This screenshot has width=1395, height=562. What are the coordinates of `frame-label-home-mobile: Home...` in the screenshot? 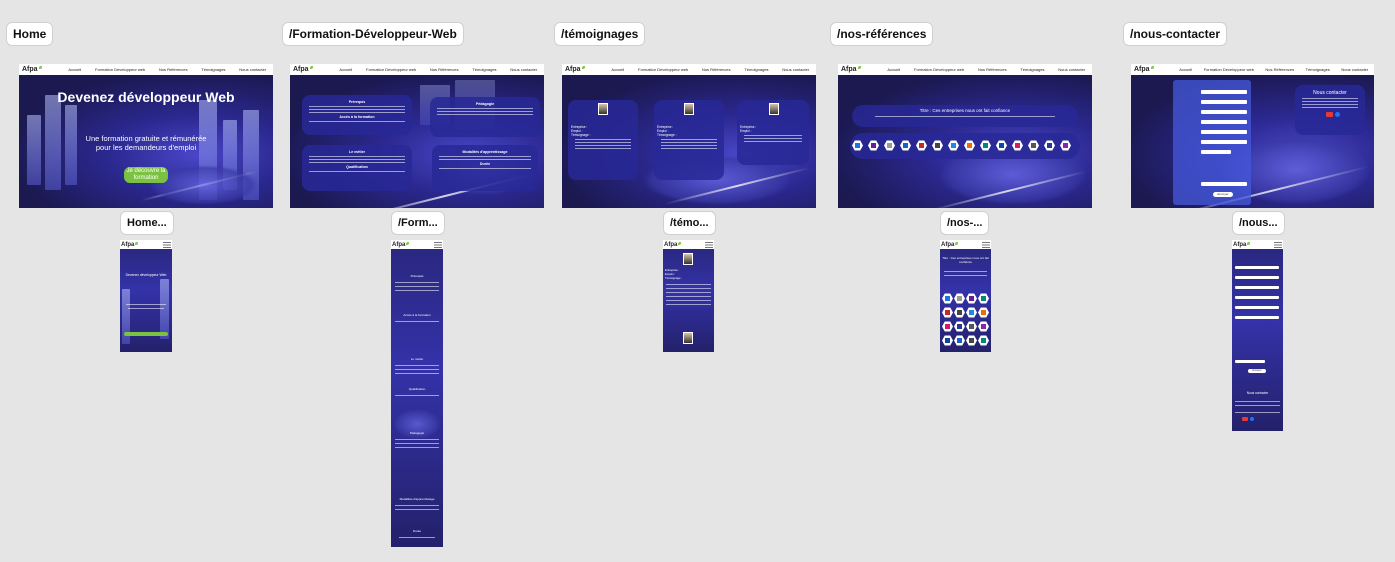 It's located at (147, 223).